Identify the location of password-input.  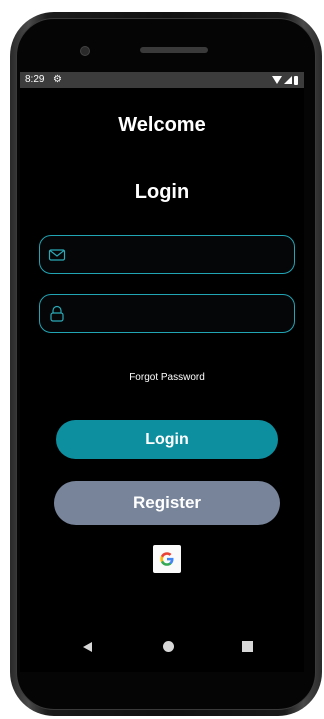
(179, 314).